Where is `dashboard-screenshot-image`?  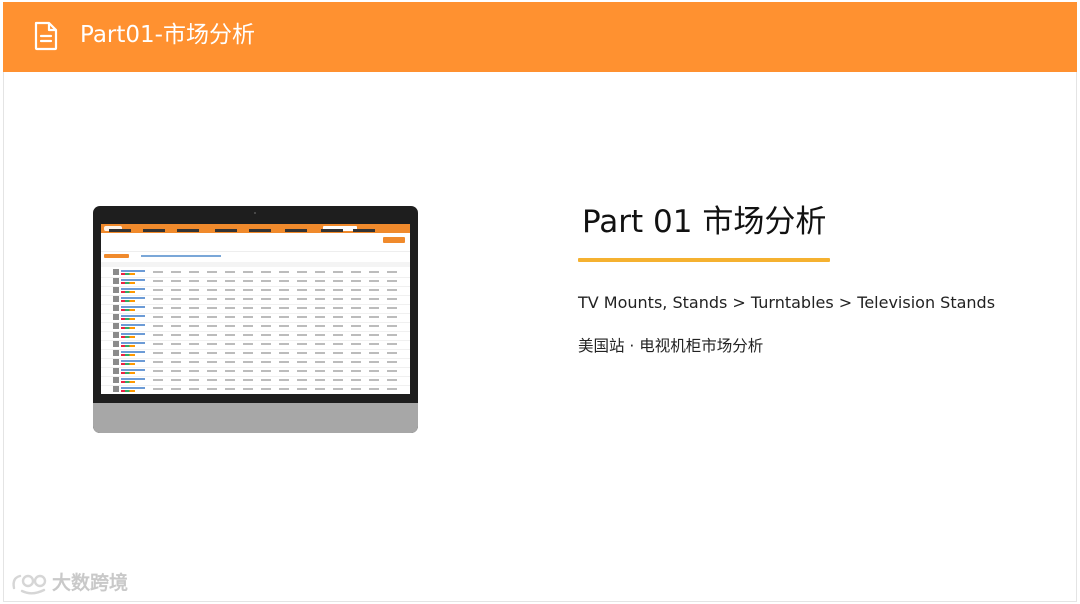 dashboard-screenshot-image is located at coordinates (255, 319).